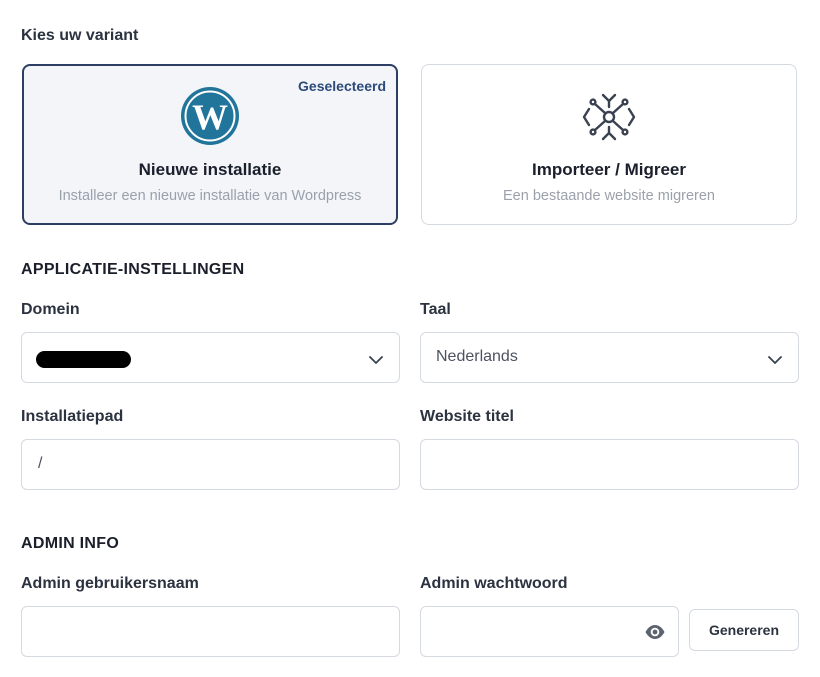 The height and width of the screenshot is (677, 820). What do you see at coordinates (494, 583) in the screenshot?
I see `admin-password-label: Admin wachtwoord` at bounding box center [494, 583].